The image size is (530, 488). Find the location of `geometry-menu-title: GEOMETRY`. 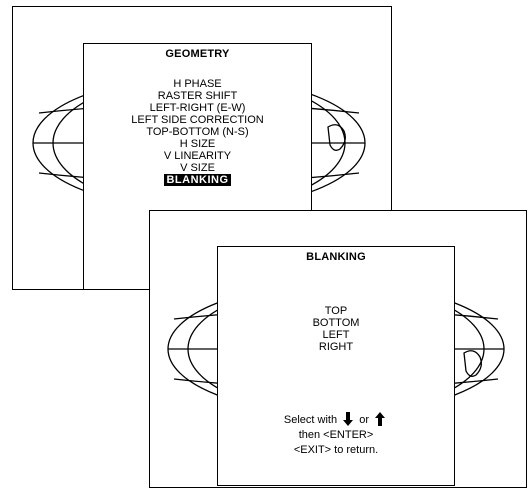

geometry-menu-title: GEOMETRY is located at coordinates (197, 54).